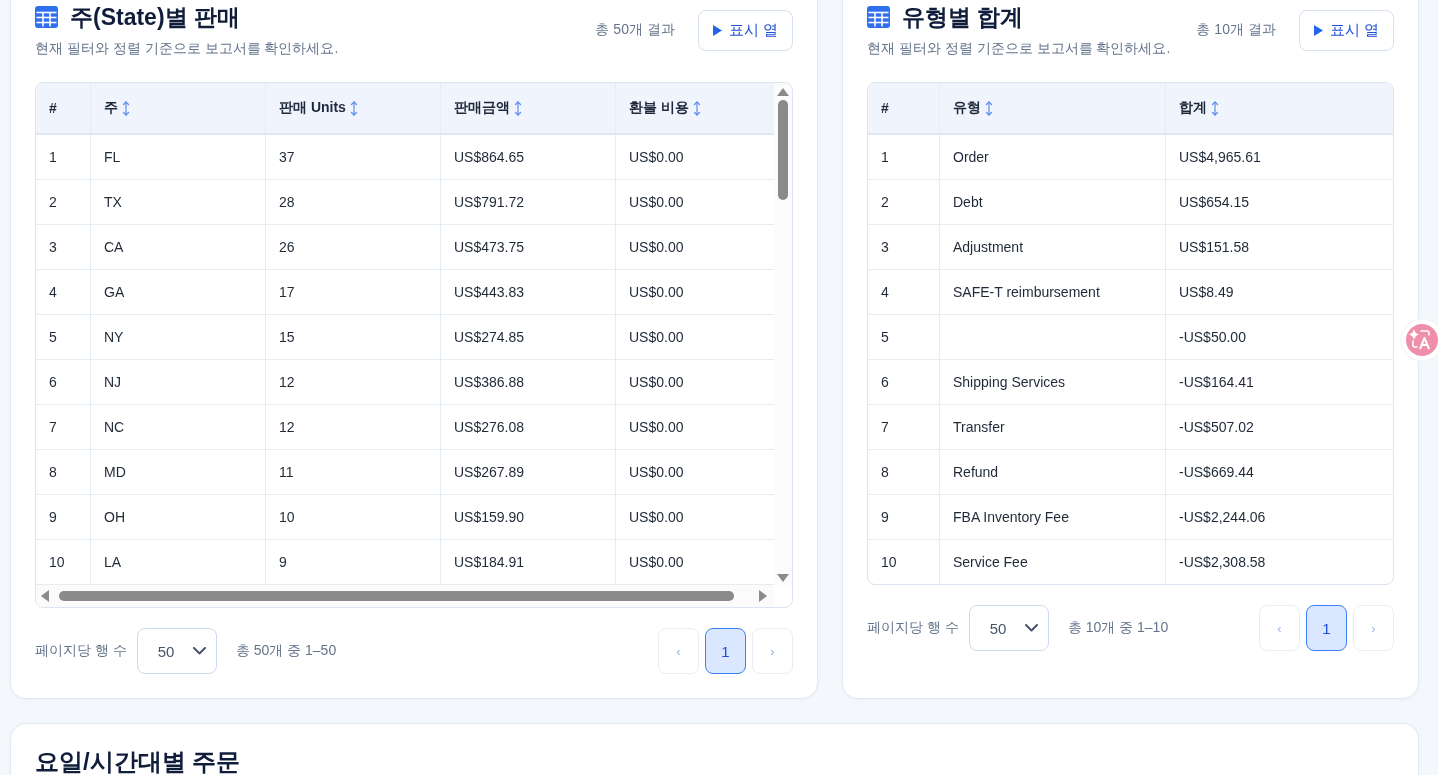  I want to click on table-cell: TX, so click(178, 202).